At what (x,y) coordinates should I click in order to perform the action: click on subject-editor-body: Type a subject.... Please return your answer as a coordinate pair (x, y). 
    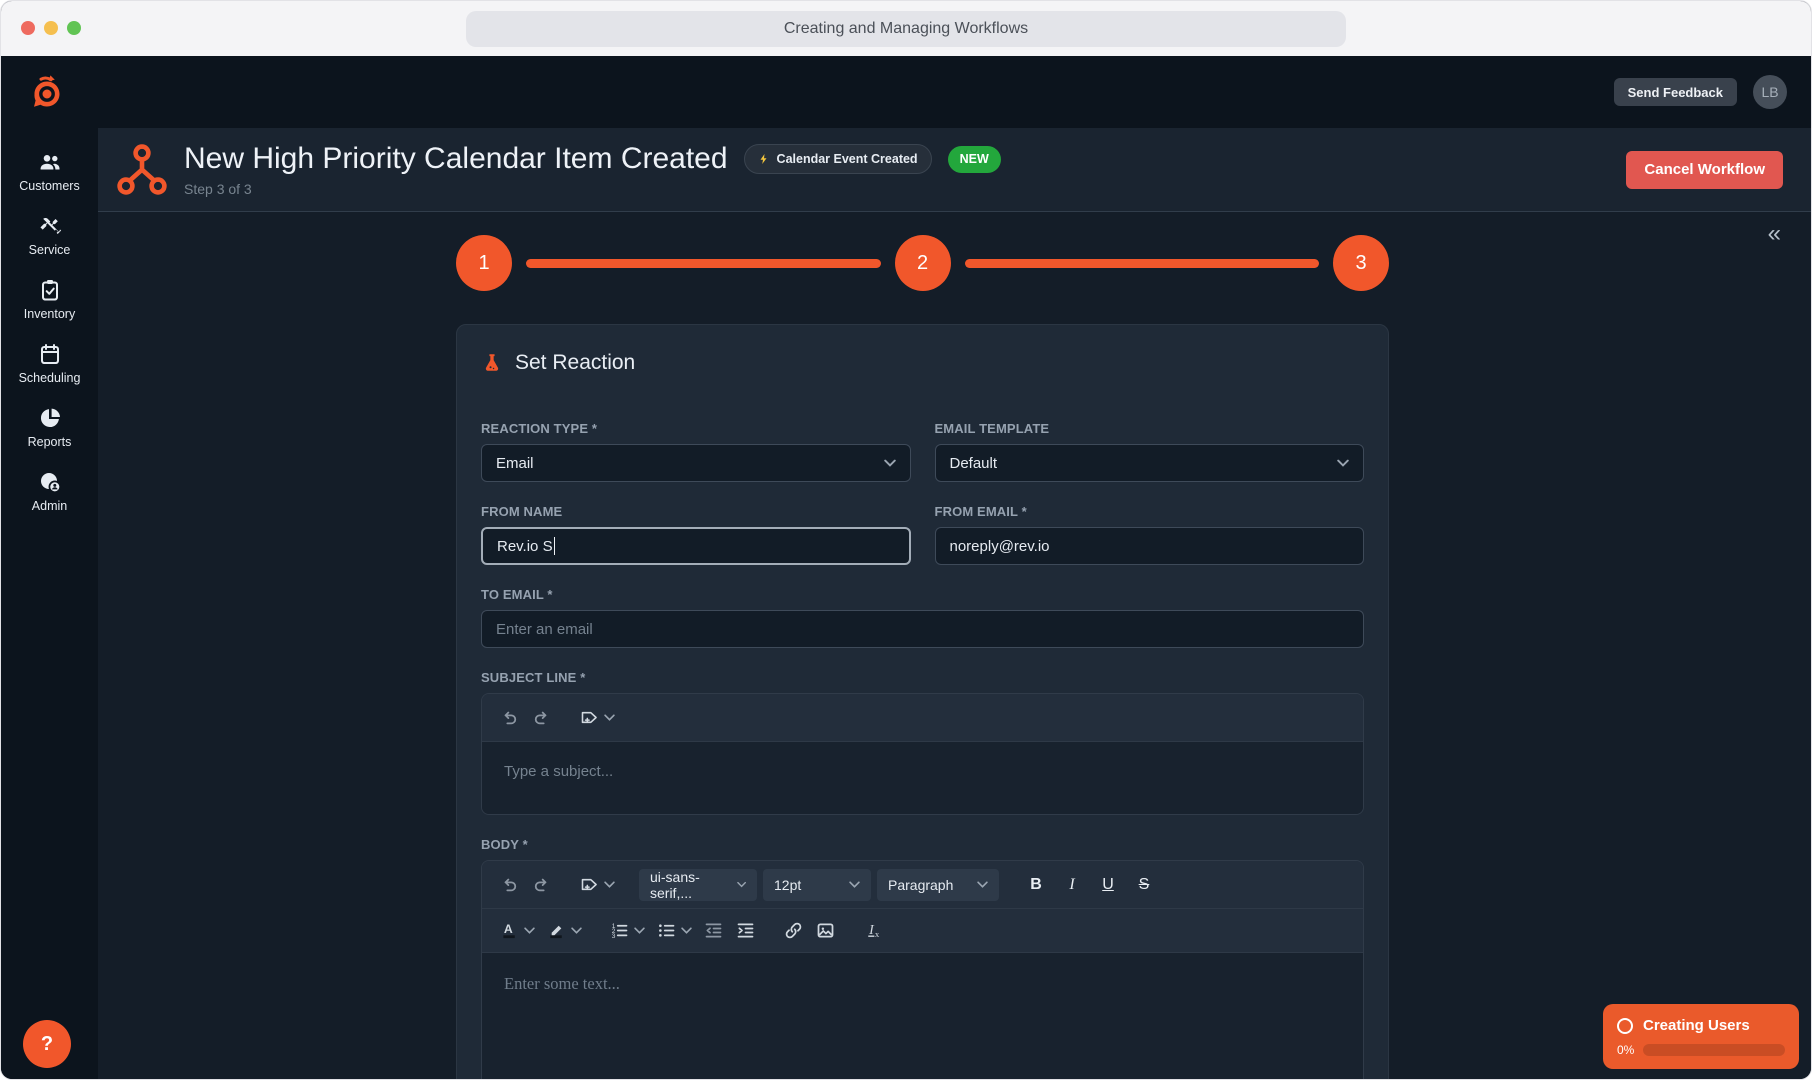
    Looking at the image, I should click on (922, 778).